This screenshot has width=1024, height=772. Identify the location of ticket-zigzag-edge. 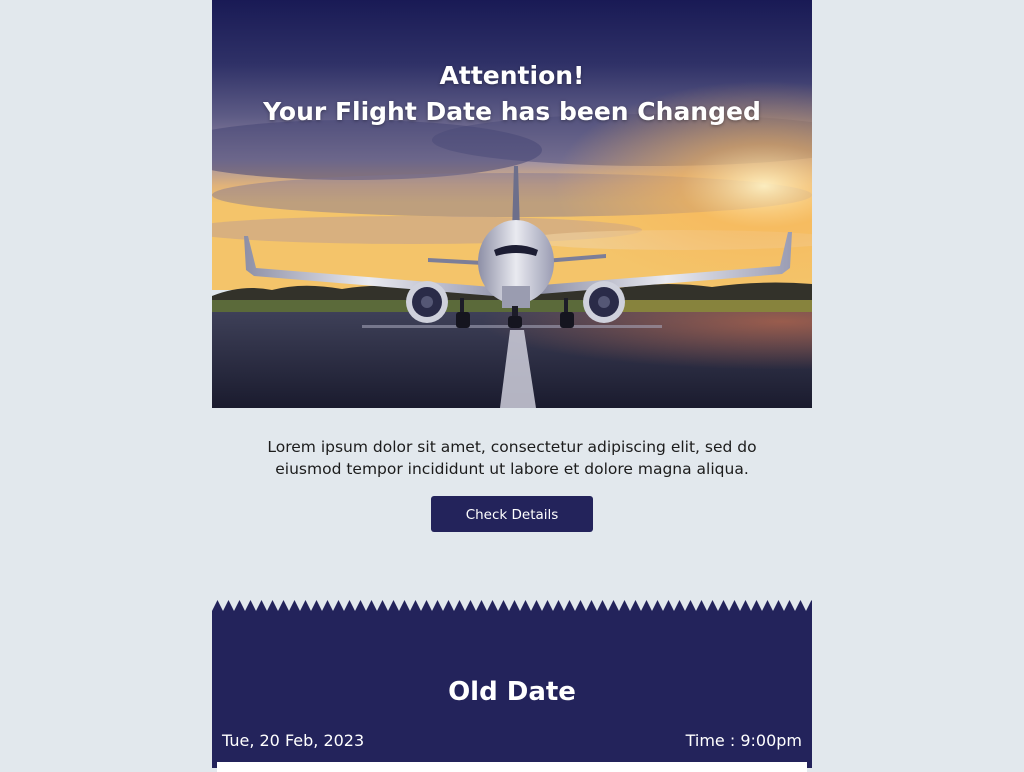
(512, 605).